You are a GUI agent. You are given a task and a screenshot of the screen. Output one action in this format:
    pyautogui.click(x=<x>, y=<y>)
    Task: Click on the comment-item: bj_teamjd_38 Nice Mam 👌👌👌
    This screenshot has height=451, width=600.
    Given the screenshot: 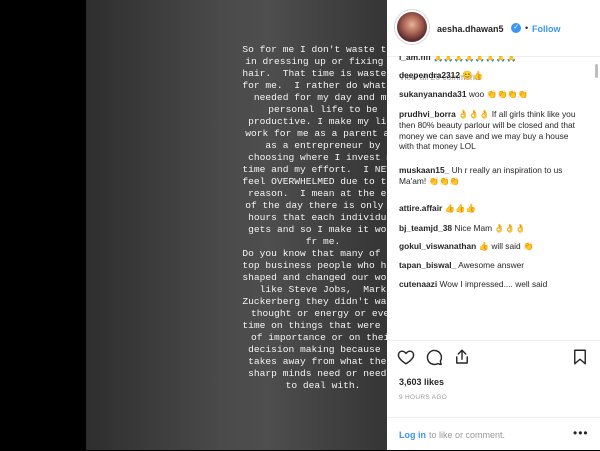 What is the action you would take?
    pyautogui.click(x=489, y=228)
    